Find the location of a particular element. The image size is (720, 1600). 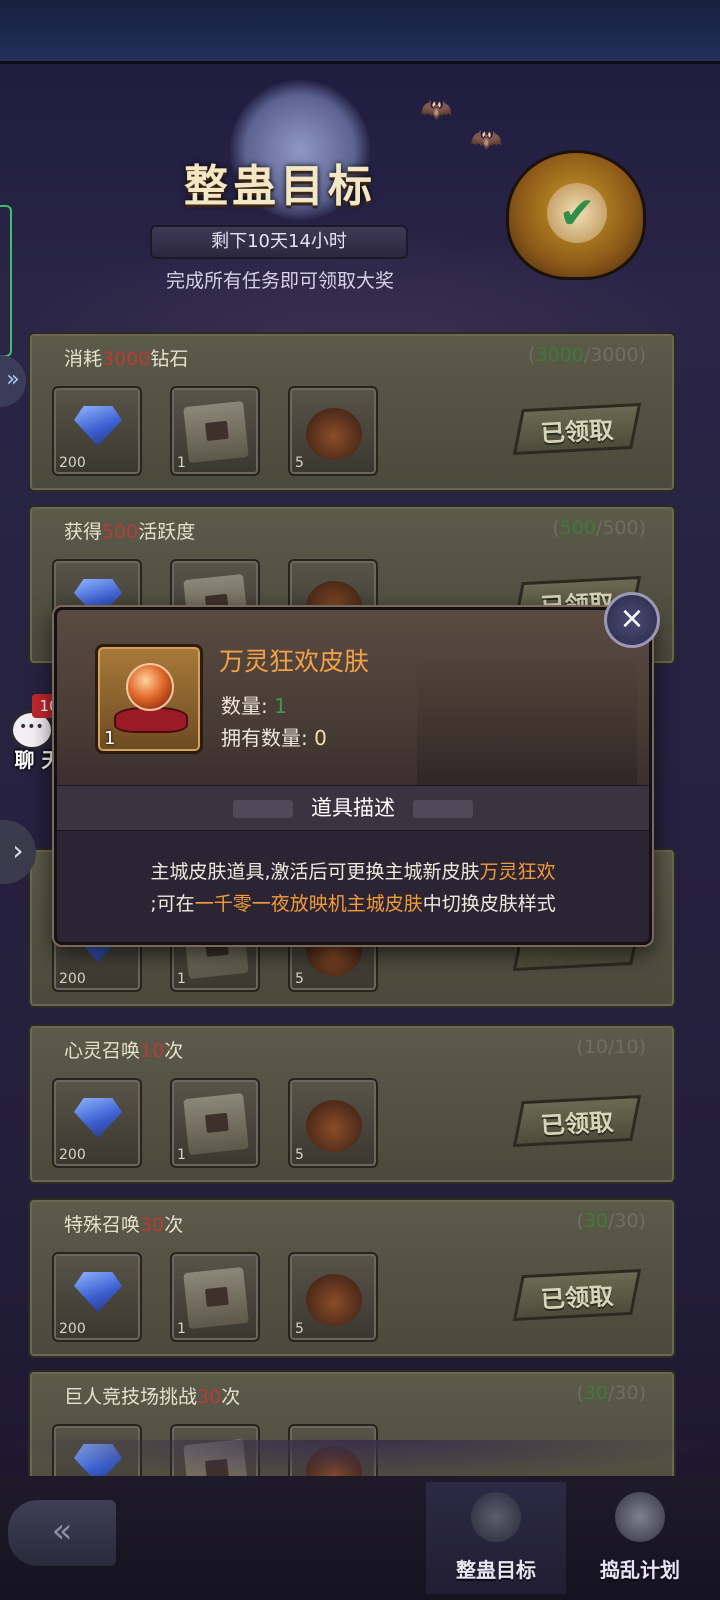

owned-row: 拥有数量: 0 is located at coordinates (274, 738).